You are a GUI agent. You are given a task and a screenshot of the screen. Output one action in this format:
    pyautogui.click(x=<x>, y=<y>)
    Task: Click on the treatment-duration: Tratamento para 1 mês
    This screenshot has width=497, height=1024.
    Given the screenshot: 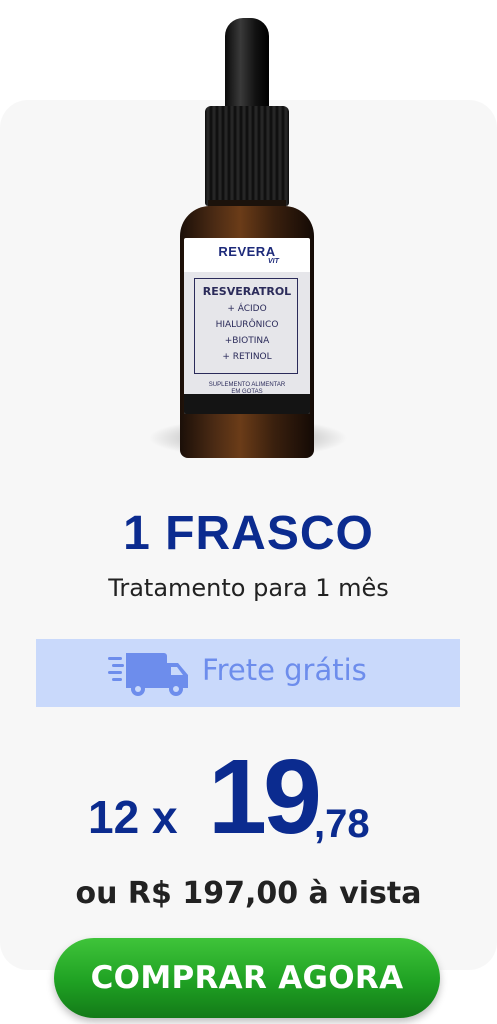 What is the action you would take?
    pyautogui.click(x=248, y=588)
    